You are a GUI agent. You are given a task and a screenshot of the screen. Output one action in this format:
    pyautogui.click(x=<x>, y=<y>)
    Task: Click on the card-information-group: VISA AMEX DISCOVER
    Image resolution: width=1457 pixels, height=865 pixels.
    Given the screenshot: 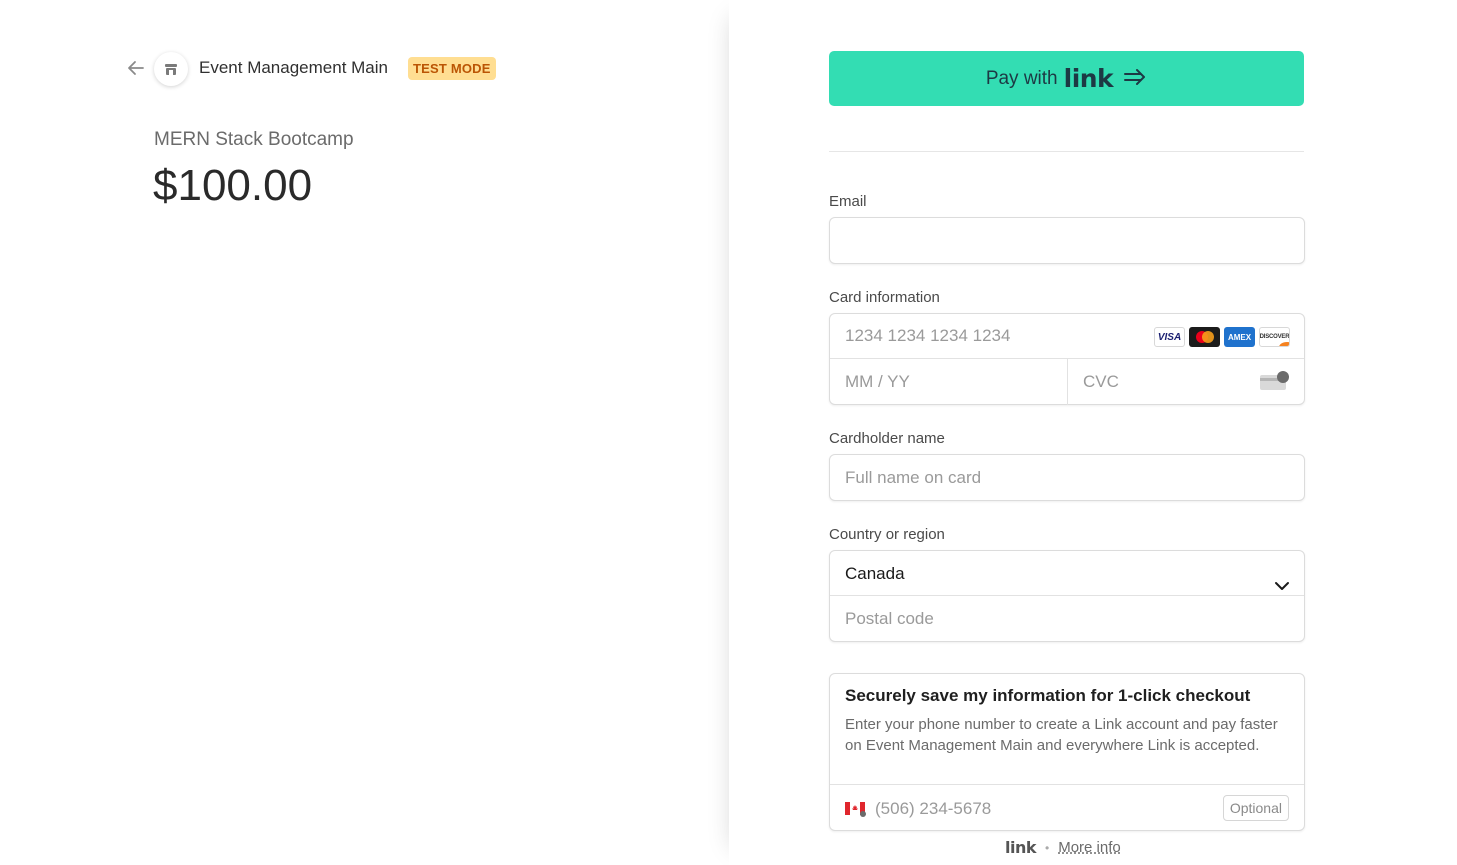 What is the action you would take?
    pyautogui.click(x=1067, y=359)
    